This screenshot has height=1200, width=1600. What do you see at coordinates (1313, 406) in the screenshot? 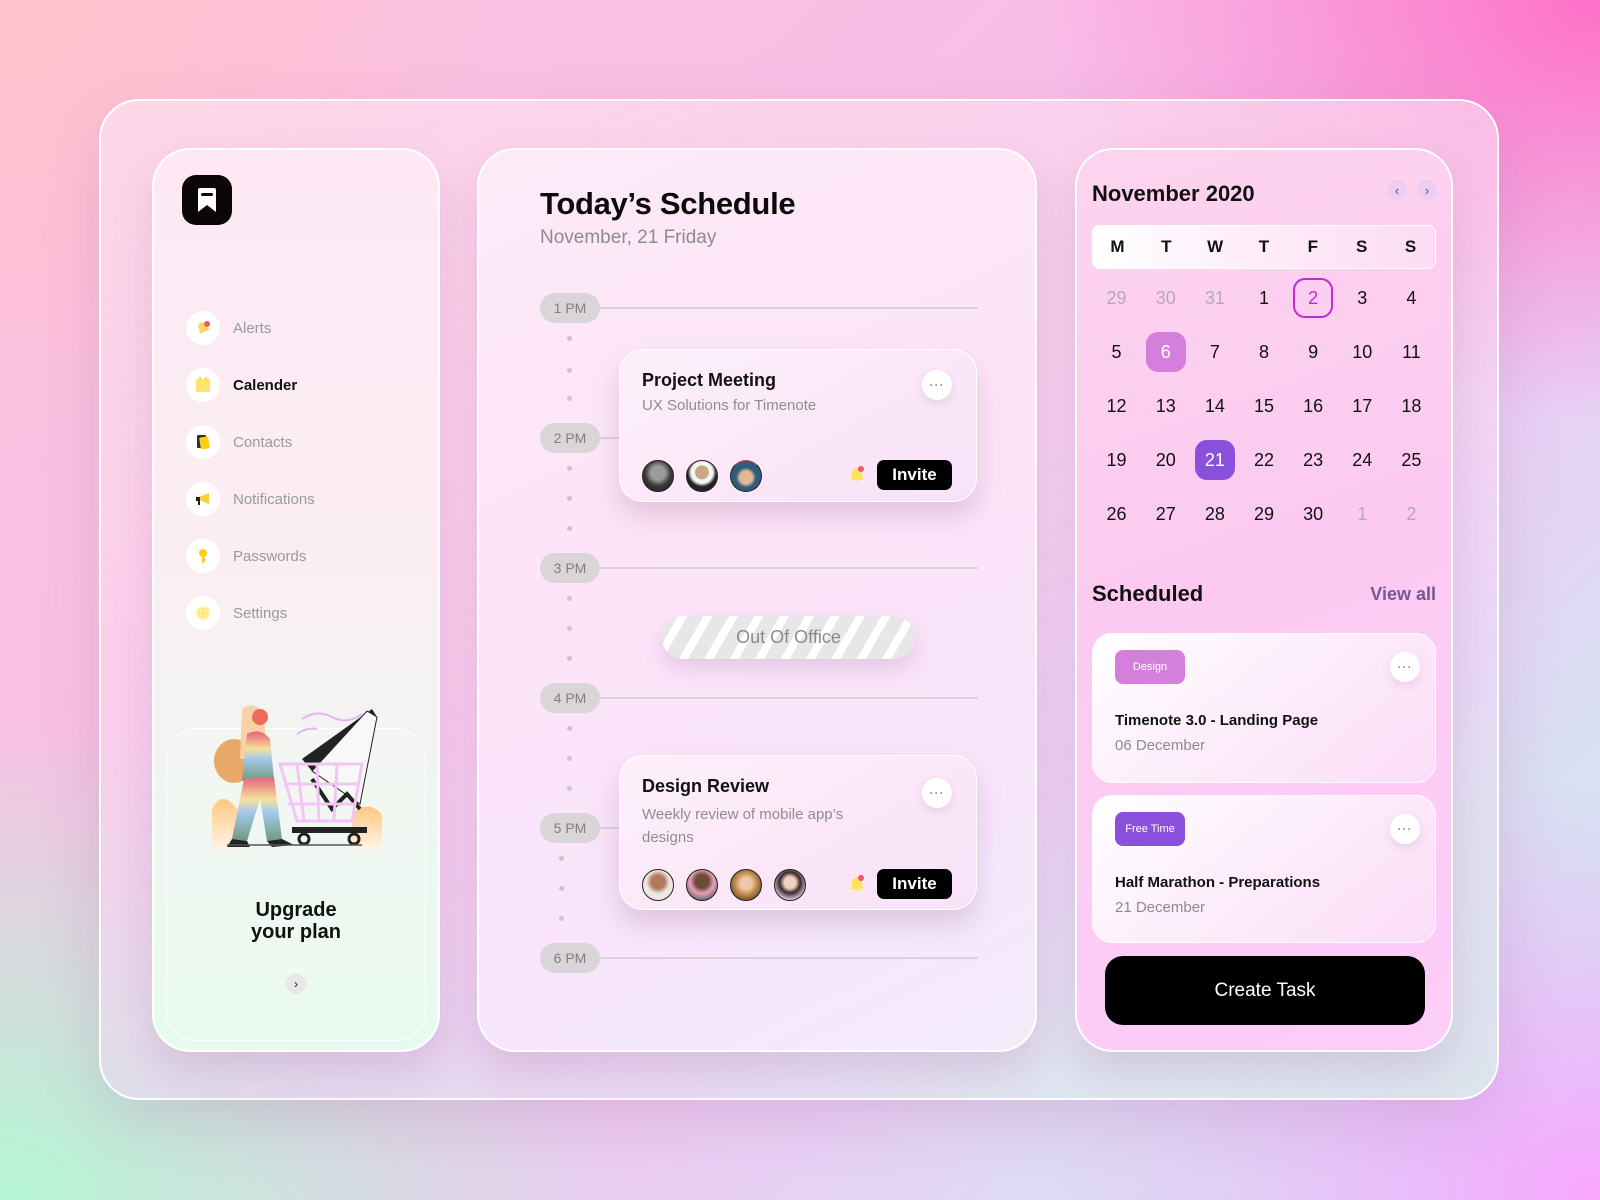
I see `calendar-day: 16` at bounding box center [1313, 406].